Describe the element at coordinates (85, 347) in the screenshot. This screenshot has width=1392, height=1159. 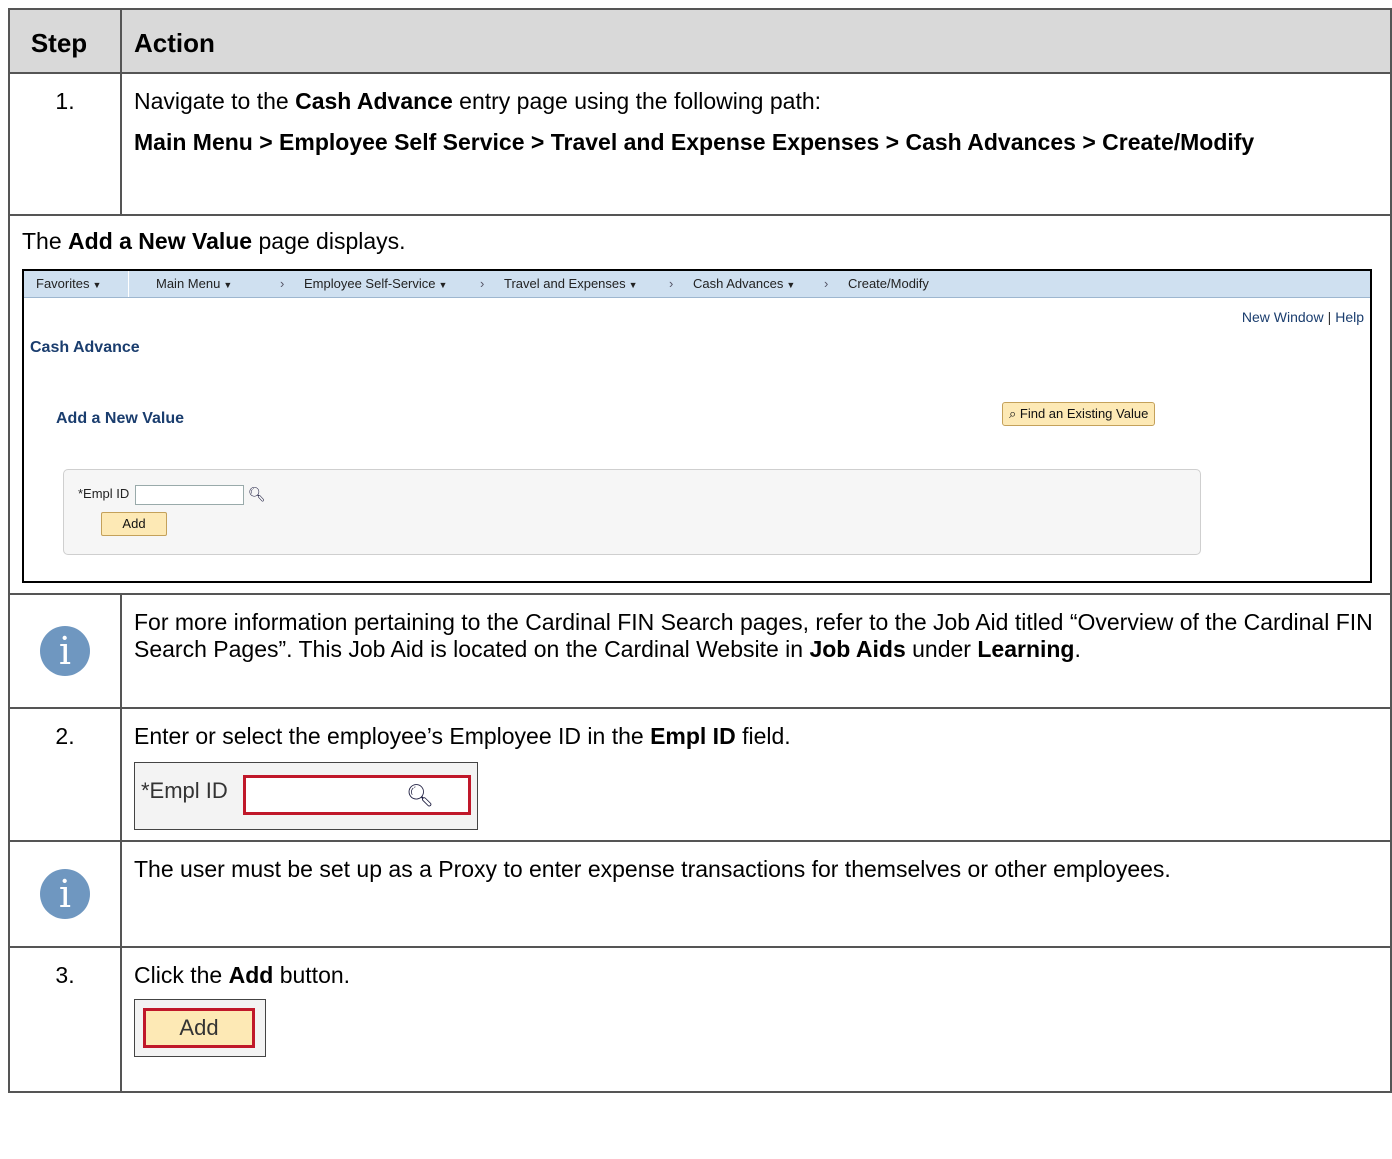
I see `page-title: Cash Advance` at that location.